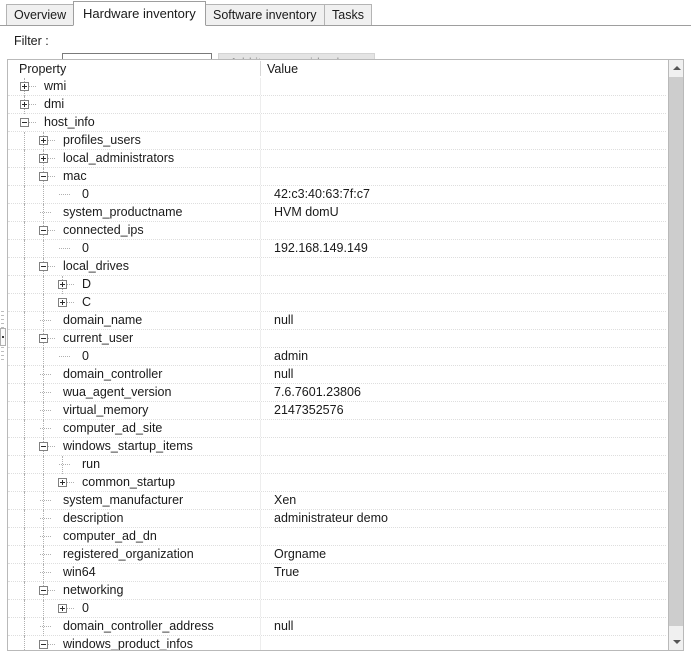  What do you see at coordinates (129, 482) in the screenshot?
I see `property-name: common_startup` at bounding box center [129, 482].